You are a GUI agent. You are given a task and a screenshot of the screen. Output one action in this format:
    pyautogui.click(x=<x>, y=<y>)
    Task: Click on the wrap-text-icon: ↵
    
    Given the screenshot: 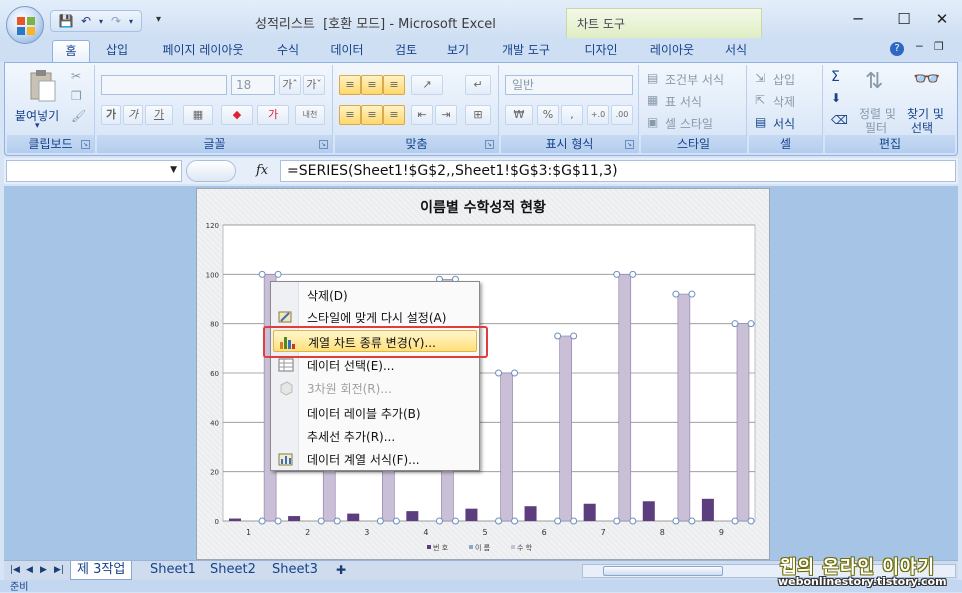 What is the action you would take?
    pyautogui.click(x=478, y=85)
    